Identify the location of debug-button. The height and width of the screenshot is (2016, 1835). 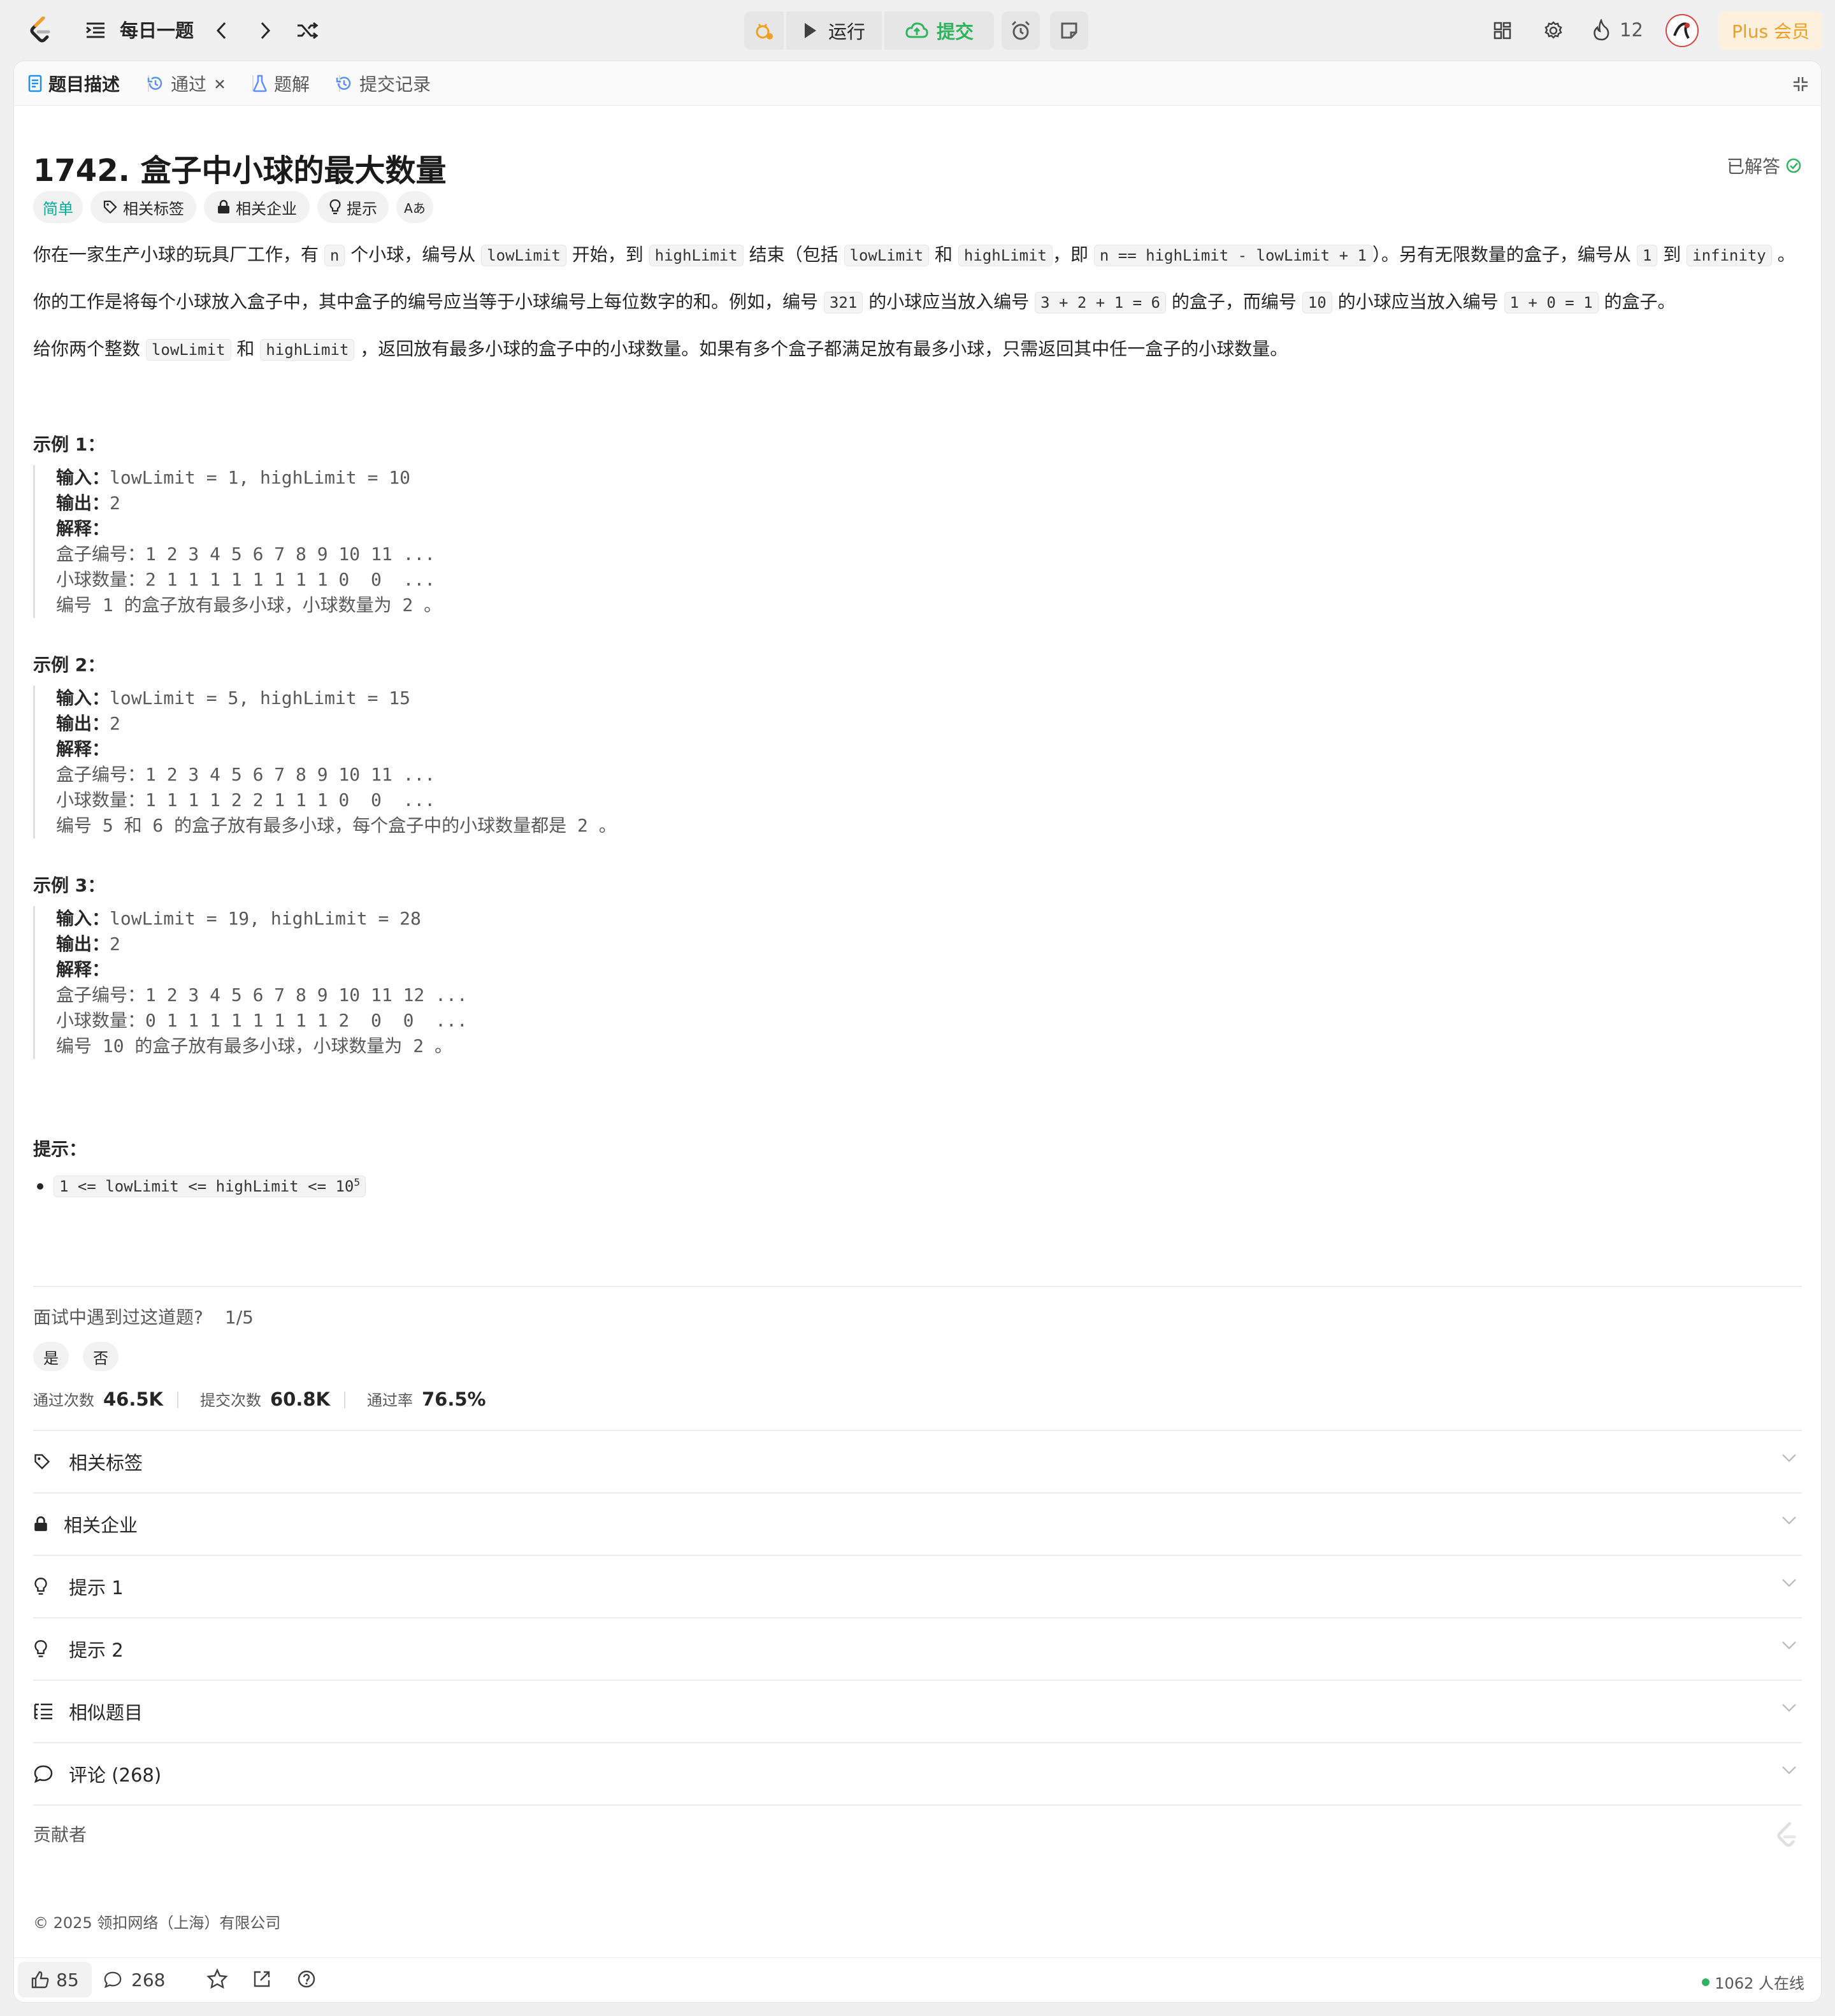
(764, 30).